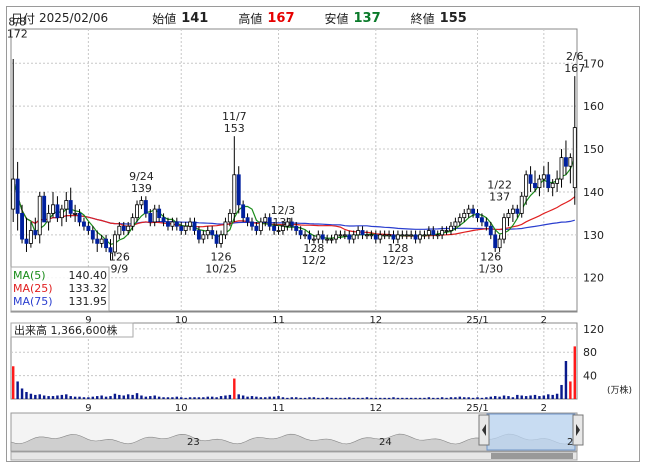 The width and height of the screenshot is (653, 470). What do you see at coordinates (532, 456) in the screenshot?
I see `range-scrollbar-thumb` at bounding box center [532, 456].